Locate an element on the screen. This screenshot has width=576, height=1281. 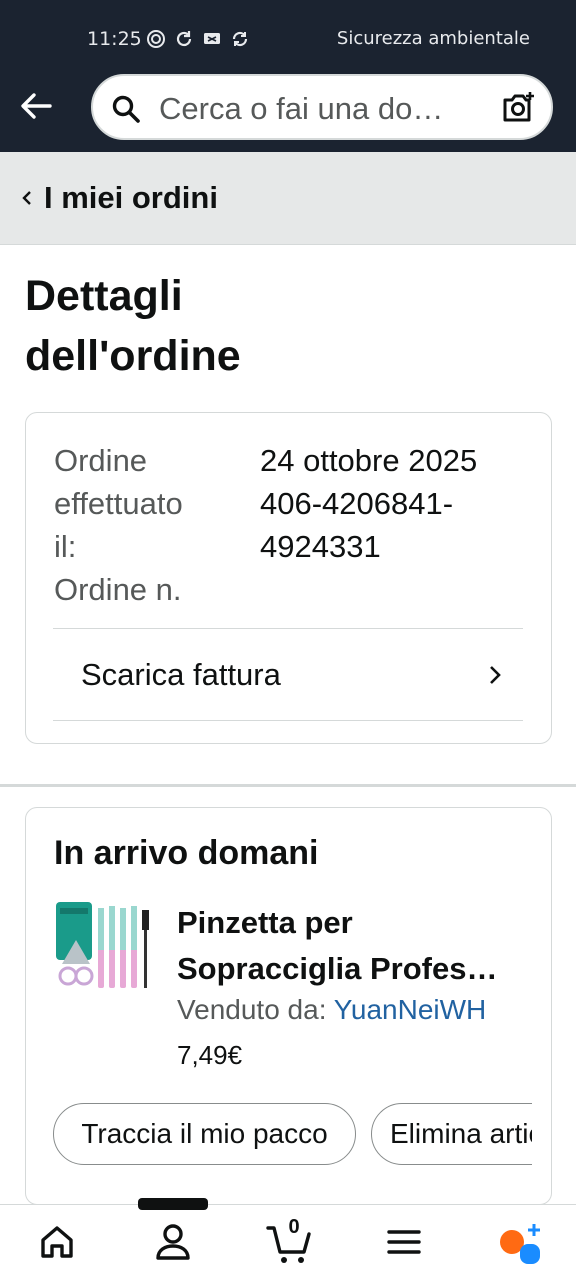
seller-info: Venduto da: YuanNeiWH is located at coordinates (331, 1010).